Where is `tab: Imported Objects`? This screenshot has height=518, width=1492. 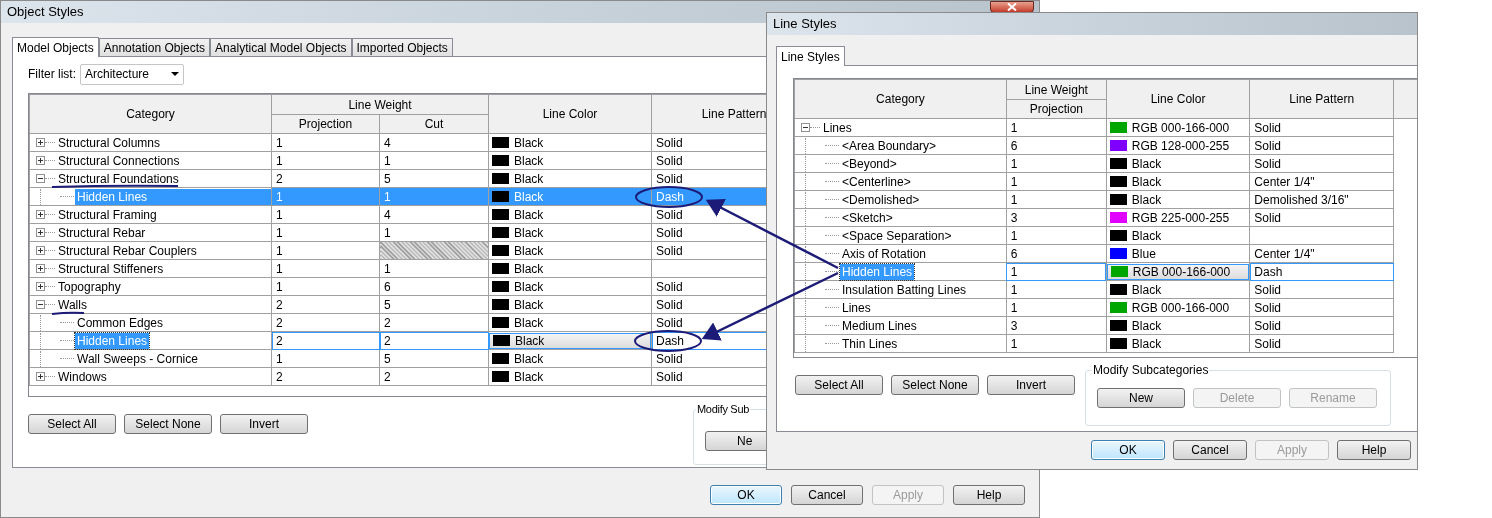 tab: Imported Objects is located at coordinates (402, 47).